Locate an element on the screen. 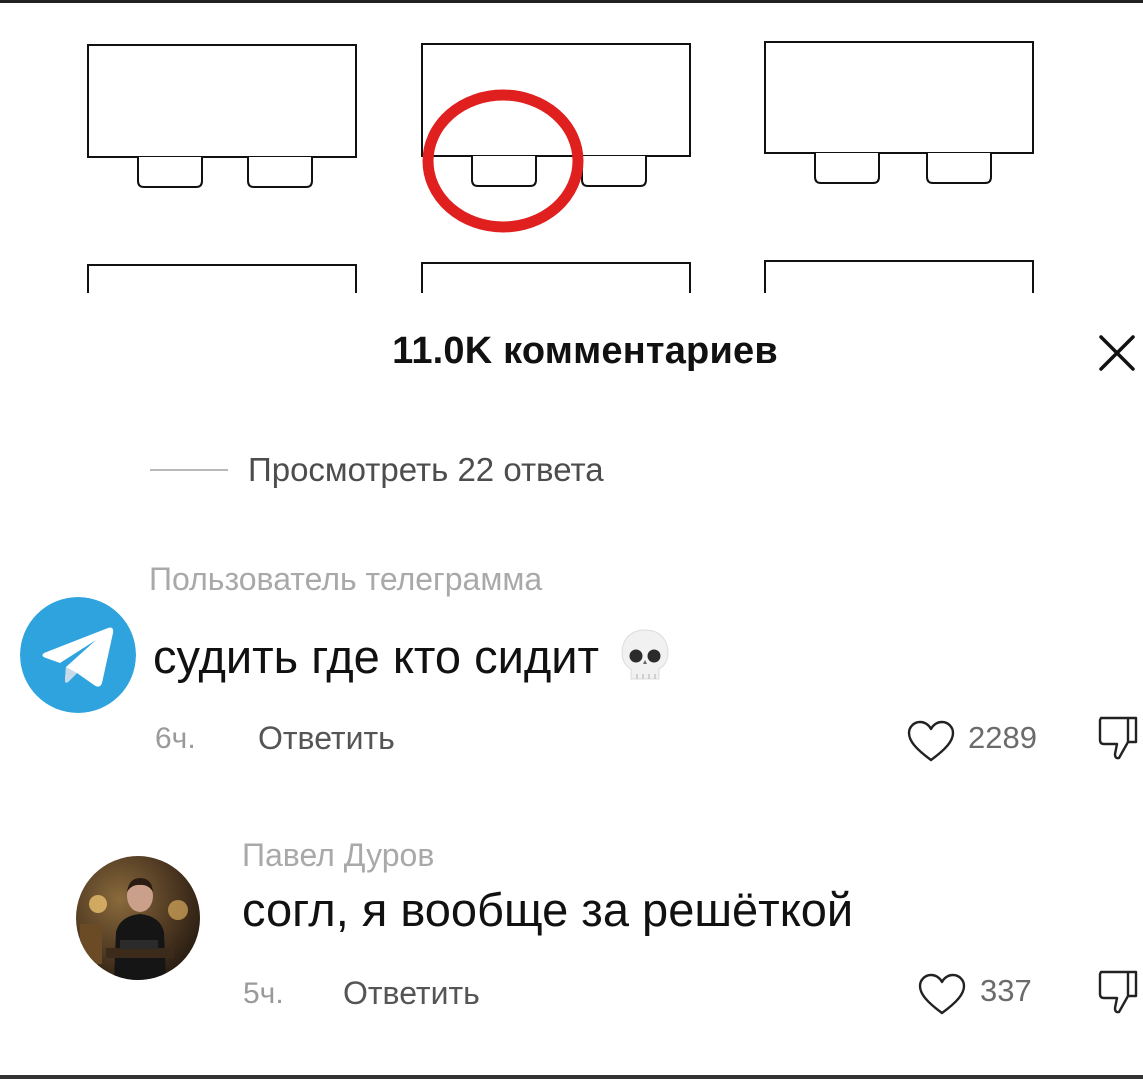 This screenshot has width=1143, height=1079. like-count: 2289 is located at coordinates (1002, 737).